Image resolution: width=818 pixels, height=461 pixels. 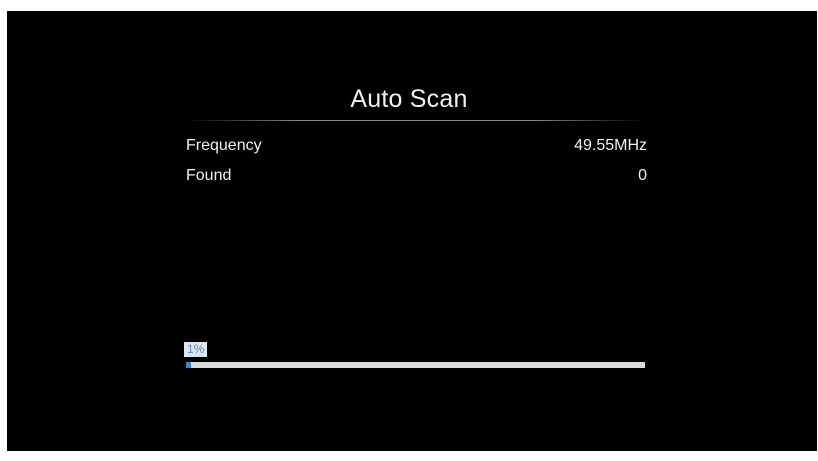 I want to click on found-label: Found, so click(x=209, y=175).